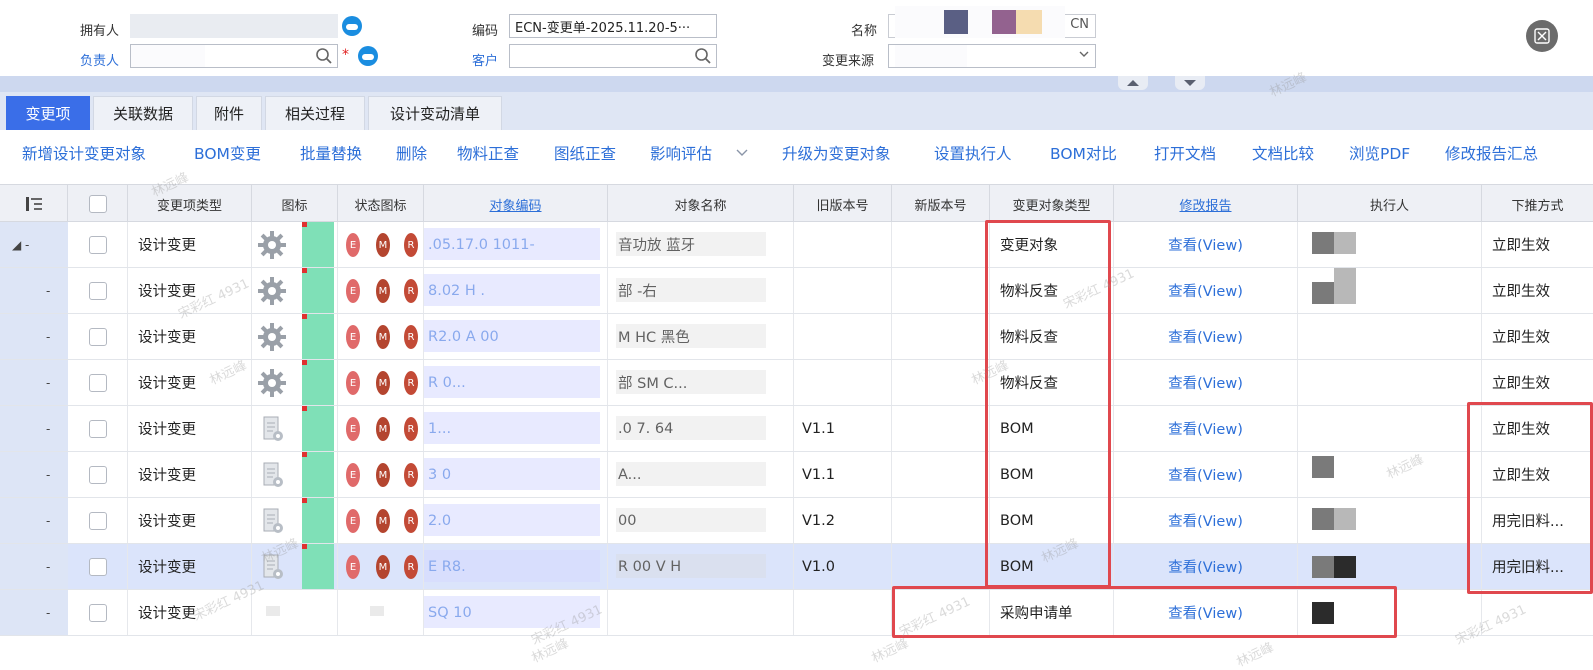 The height and width of the screenshot is (670, 1593). Describe the element at coordinates (97, 204) in the screenshot. I see `select-all-checkbox` at that location.